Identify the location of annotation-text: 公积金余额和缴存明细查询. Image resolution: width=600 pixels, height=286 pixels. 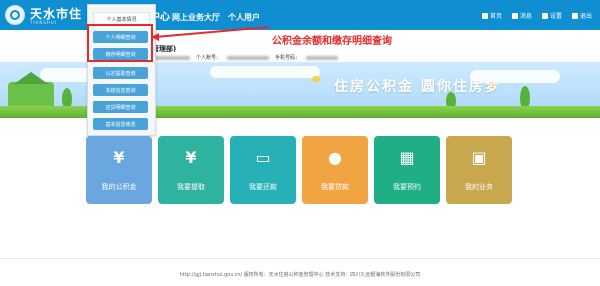
(332, 41).